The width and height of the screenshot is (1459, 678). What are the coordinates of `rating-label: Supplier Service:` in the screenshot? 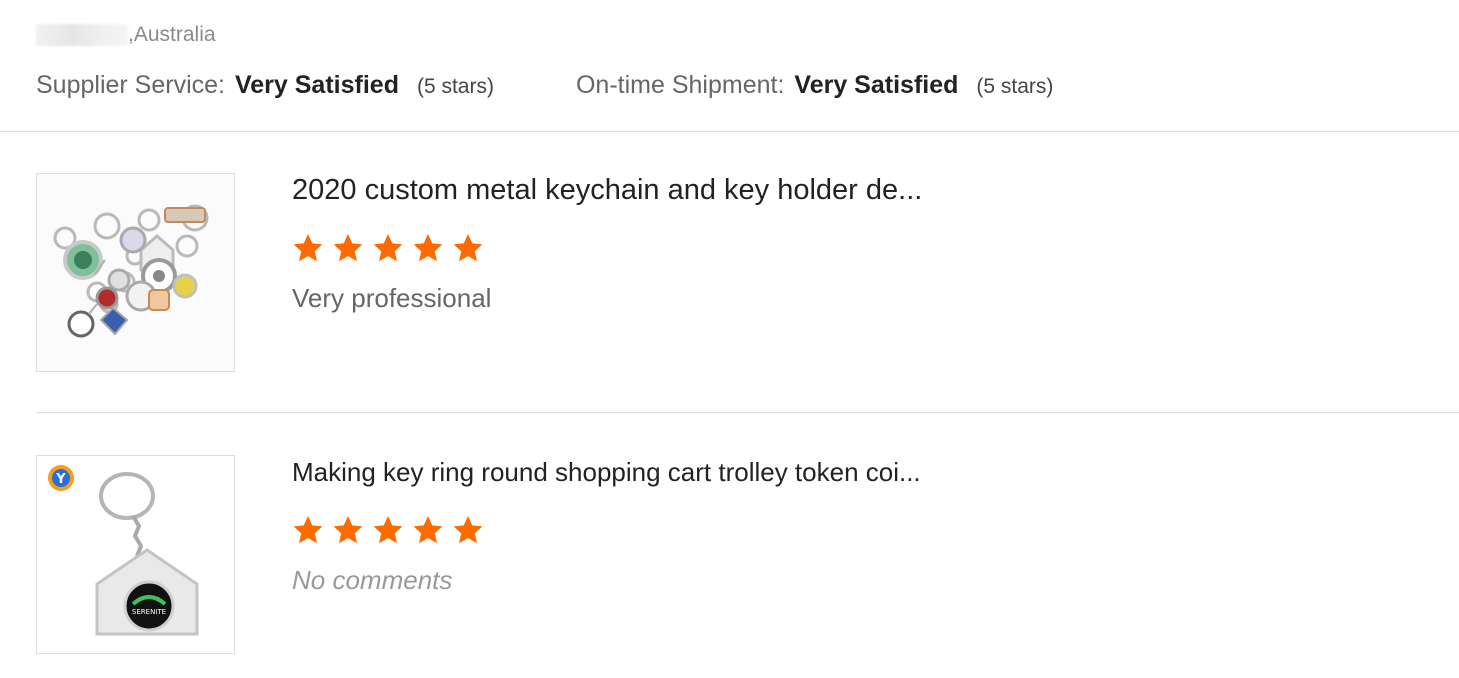 It's located at (130, 84).